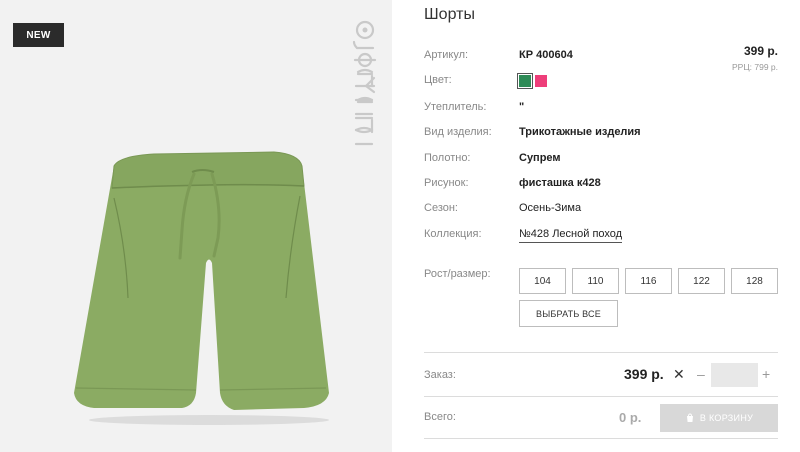 This screenshot has width=800, height=452. What do you see at coordinates (734, 375) in the screenshot?
I see `quantity-input` at bounding box center [734, 375].